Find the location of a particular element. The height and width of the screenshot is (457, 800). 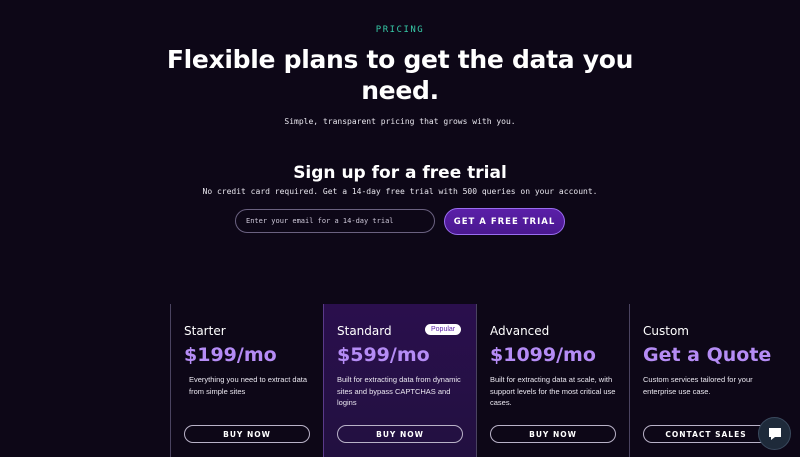

email-input is located at coordinates (335, 221).